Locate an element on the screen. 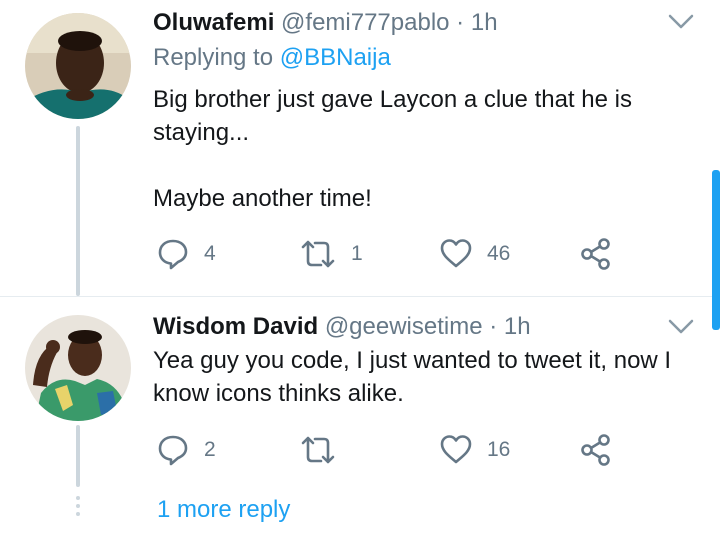 This screenshot has height=543, width=720. scrollbar is located at coordinates (716, 250).